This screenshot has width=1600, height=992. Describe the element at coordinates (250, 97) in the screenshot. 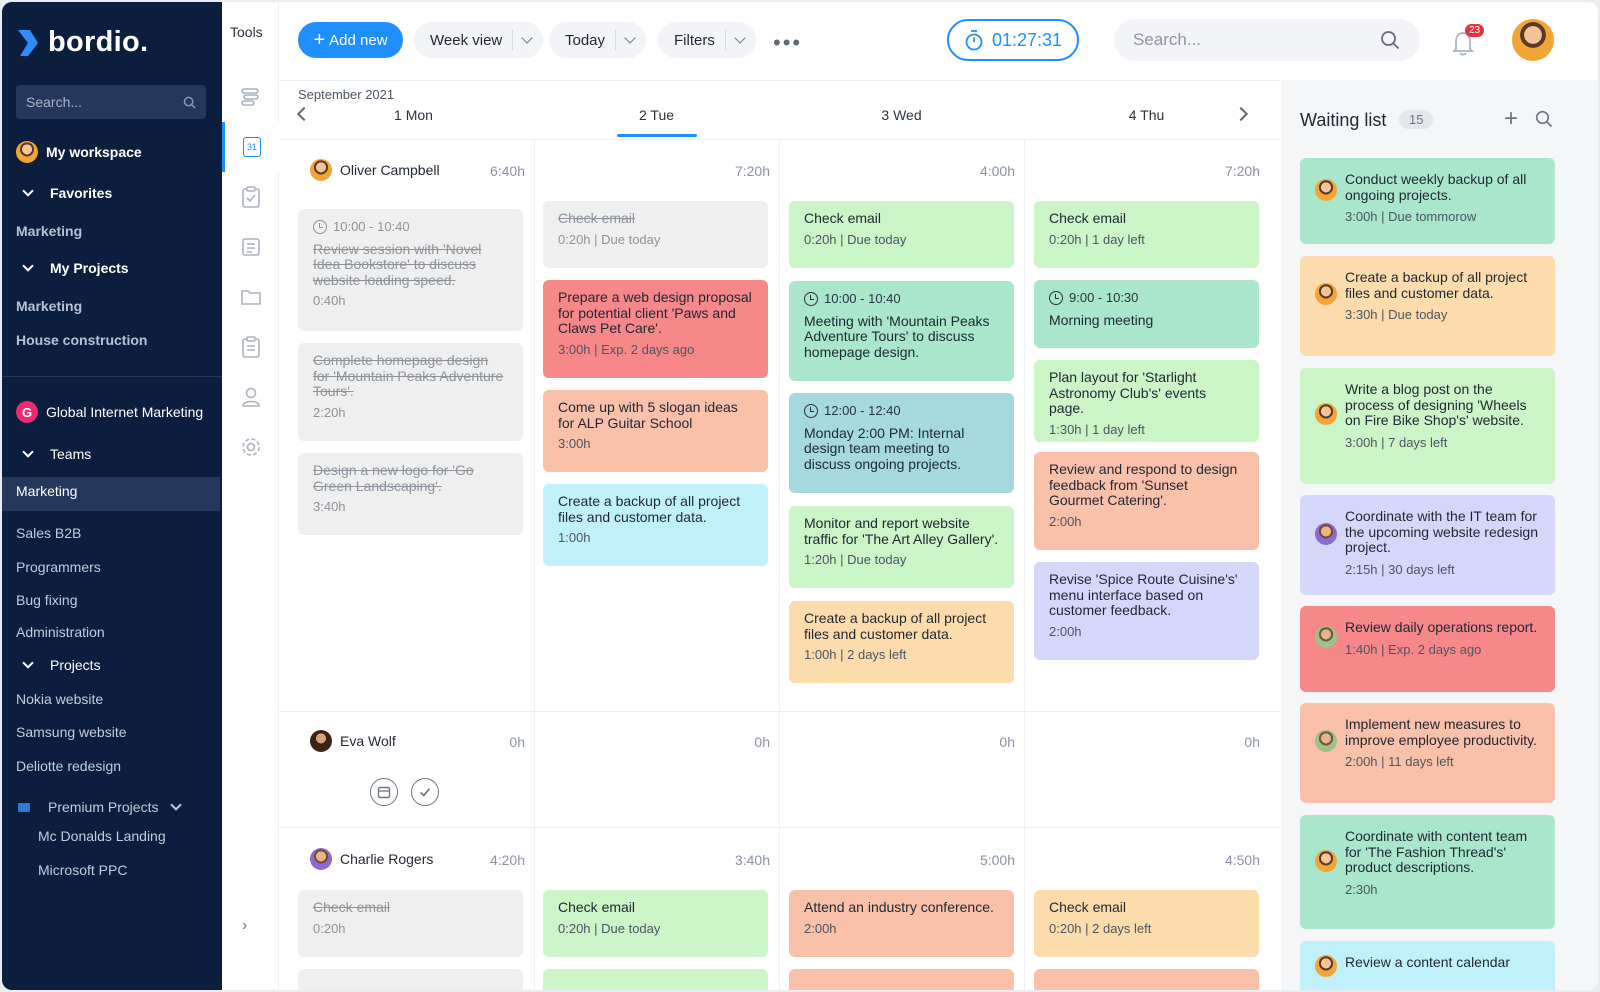

I see `tool-timeline` at that location.